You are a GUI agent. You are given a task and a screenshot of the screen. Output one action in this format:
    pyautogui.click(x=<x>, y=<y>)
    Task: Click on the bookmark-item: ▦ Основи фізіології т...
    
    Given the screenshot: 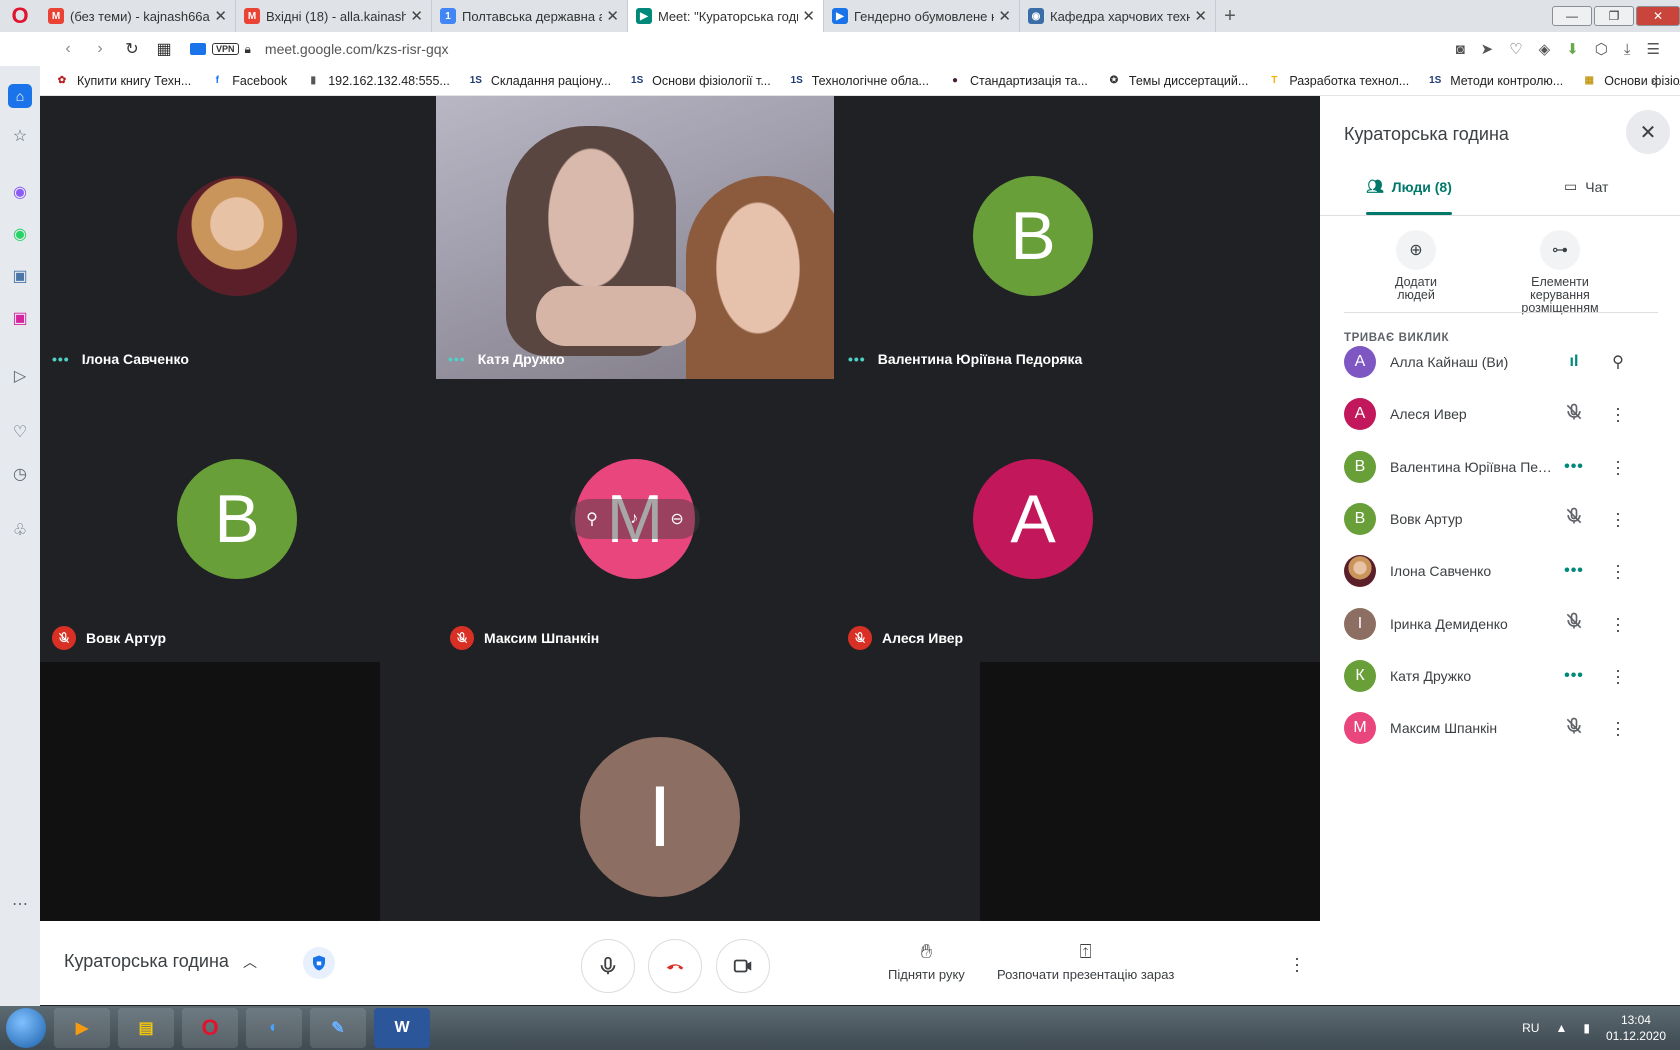 What is the action you would take?
    pyautogui.click(x=1630, y=81)
    